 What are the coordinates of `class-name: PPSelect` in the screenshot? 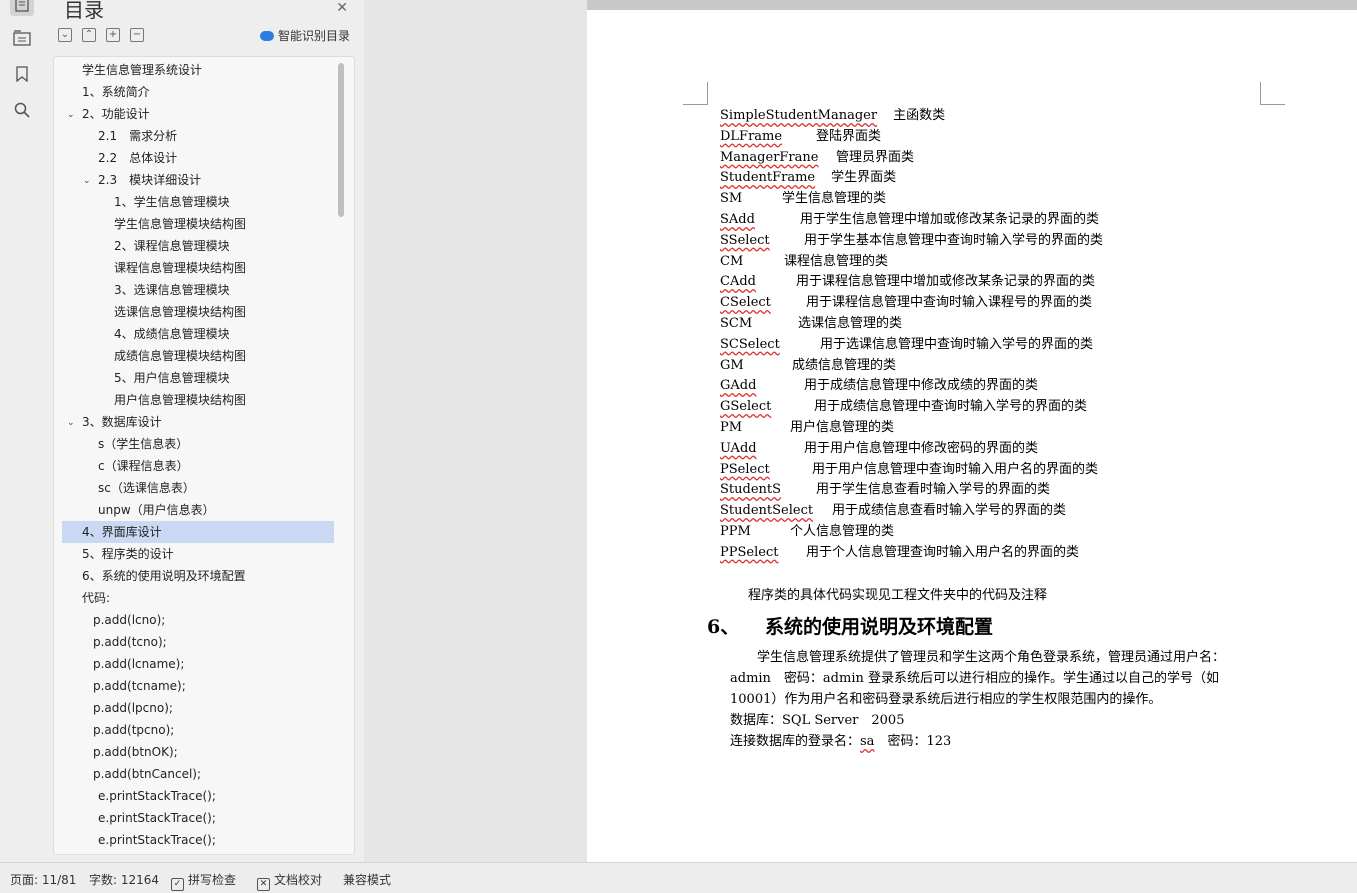 It's located at (749, 552).